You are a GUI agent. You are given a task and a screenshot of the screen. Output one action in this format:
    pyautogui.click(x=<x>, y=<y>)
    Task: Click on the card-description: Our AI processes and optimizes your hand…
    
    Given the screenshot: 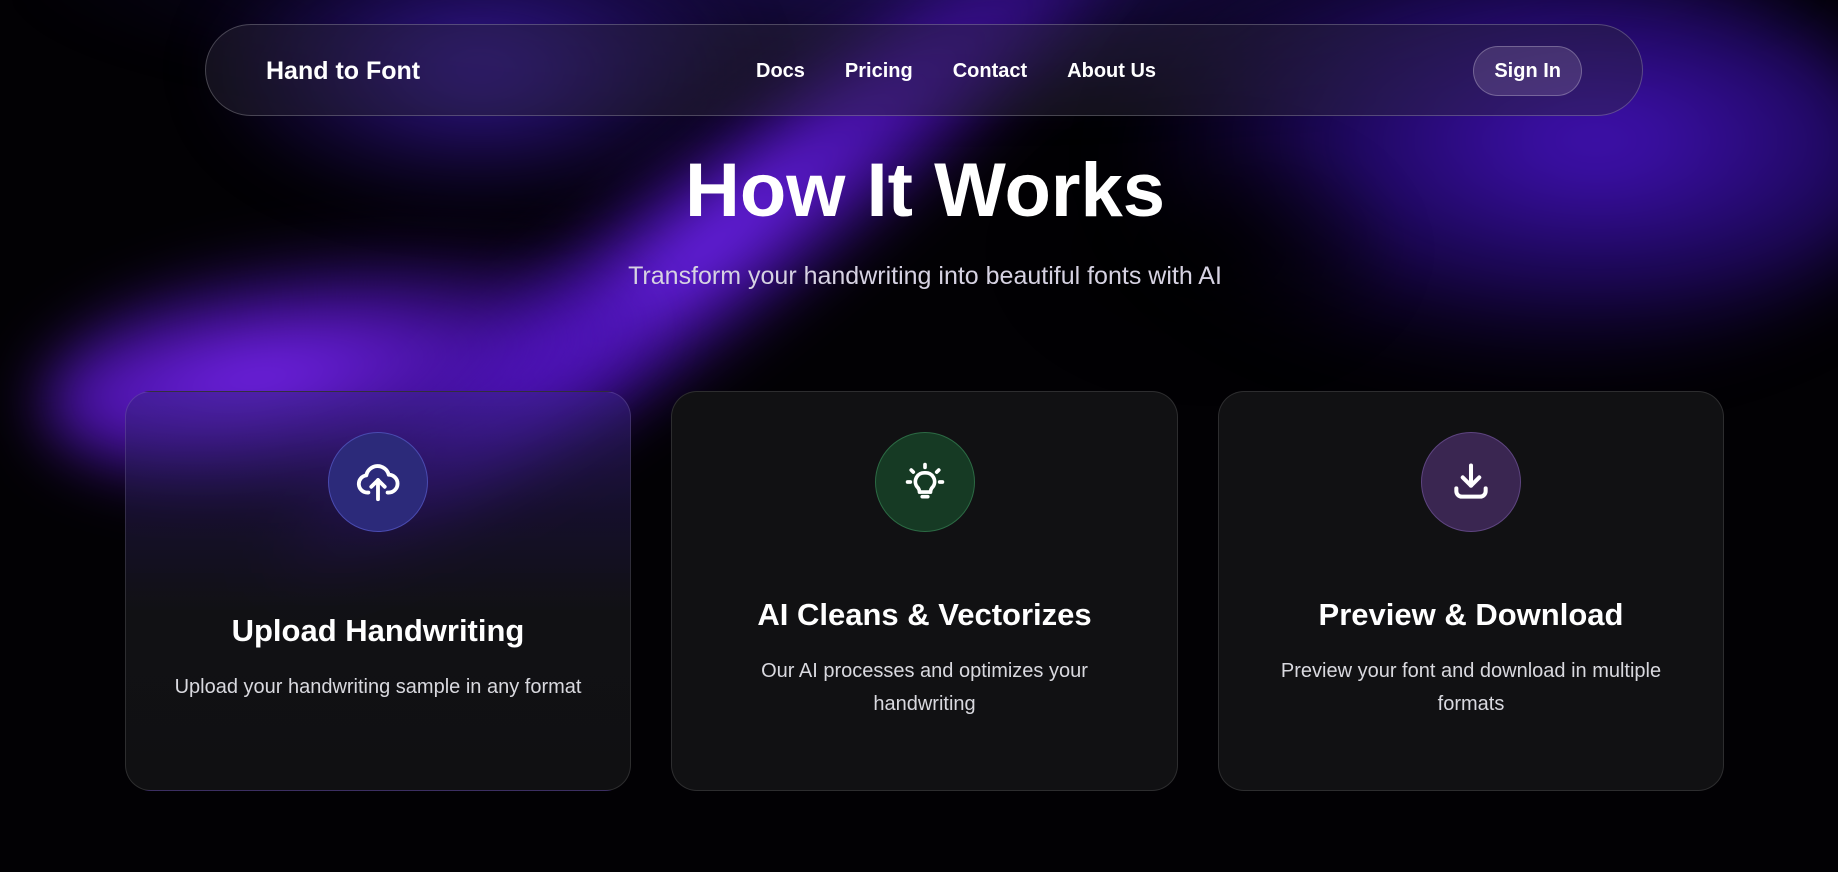 What is the action you would take?
    pyautogui.click(x=924, y=687)
    